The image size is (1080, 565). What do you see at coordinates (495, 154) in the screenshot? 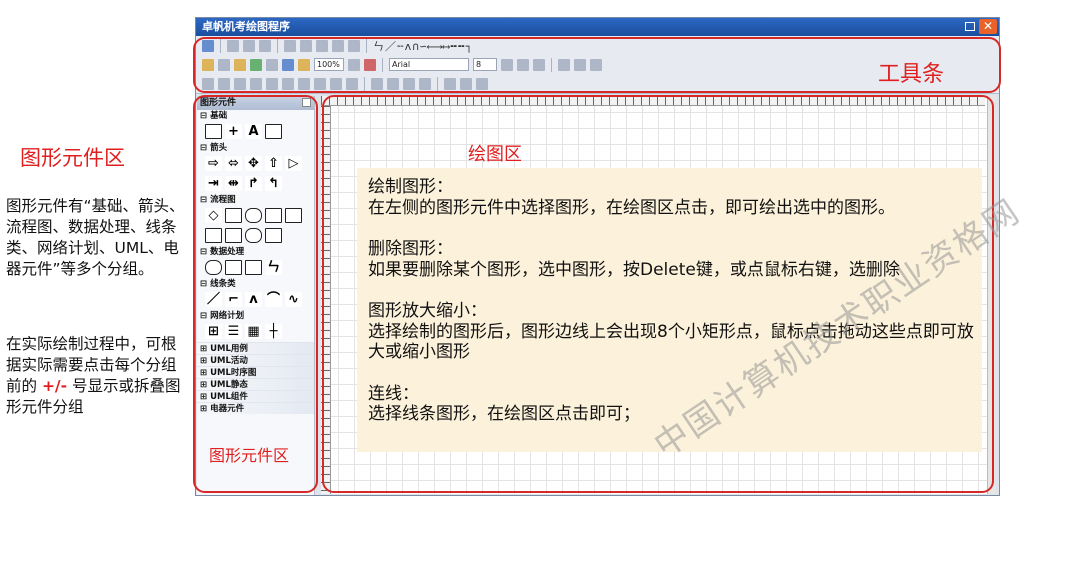
I see `draw-area-label: 绘图区` at bounding box center [495, 154].